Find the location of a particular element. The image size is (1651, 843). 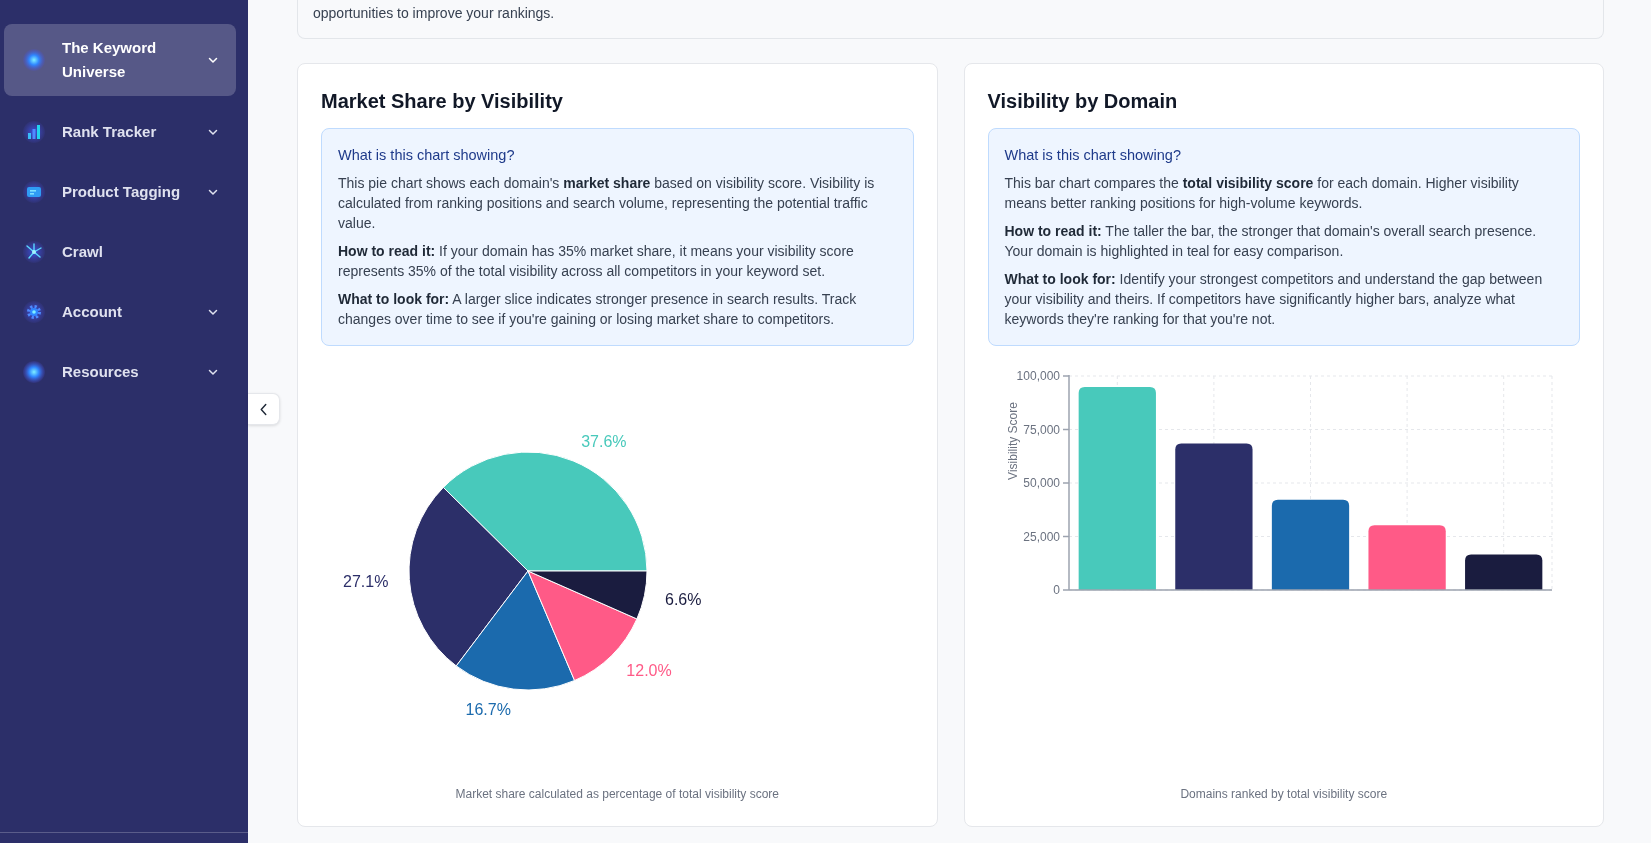

info-paragraph: This pie chart shows each domain's market share based on visibility score. Visibility is calculated from ranking positions and search volume, representing the potential traffic value. is located at coordinates (607, 203).